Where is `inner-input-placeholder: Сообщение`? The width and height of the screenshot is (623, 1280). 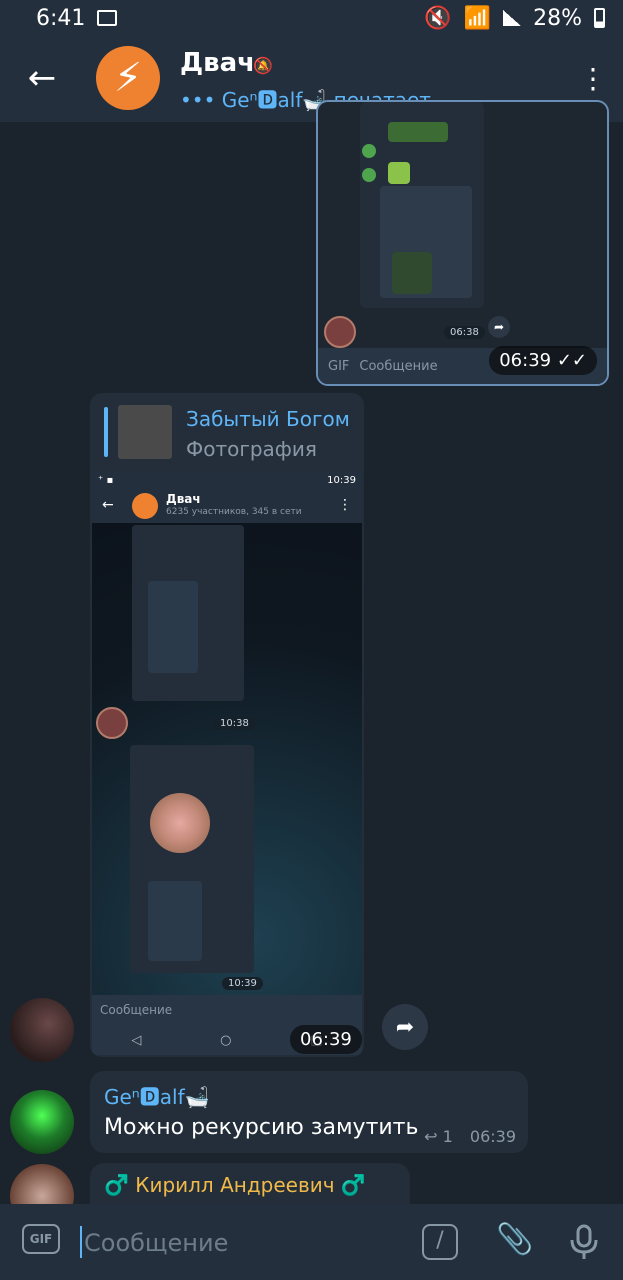 inner-input-placeholder: Сообщение is located at coordinates (136, 1010).